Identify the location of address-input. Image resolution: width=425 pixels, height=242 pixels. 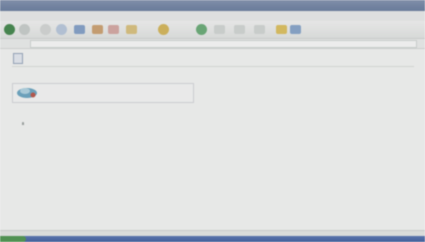
(223, 44).